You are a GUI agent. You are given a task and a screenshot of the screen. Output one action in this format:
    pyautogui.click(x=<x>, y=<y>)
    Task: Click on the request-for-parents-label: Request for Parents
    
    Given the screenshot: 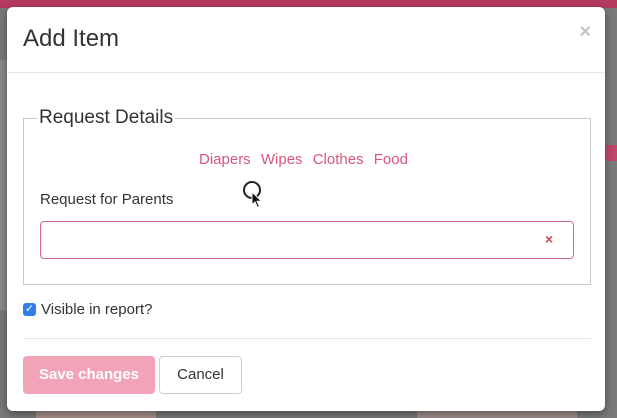 What is the action you would take?
    pyautogui.click(x=107, y=199)
    